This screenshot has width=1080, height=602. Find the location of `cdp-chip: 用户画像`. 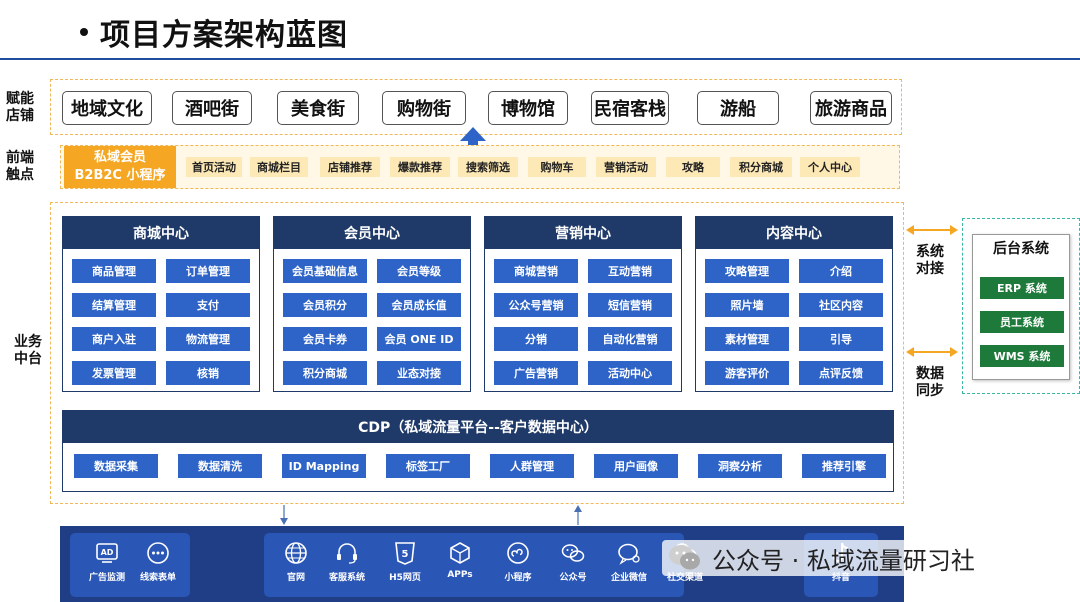

cdp-chip: 用户画像 is located at coordinates (636, 466).